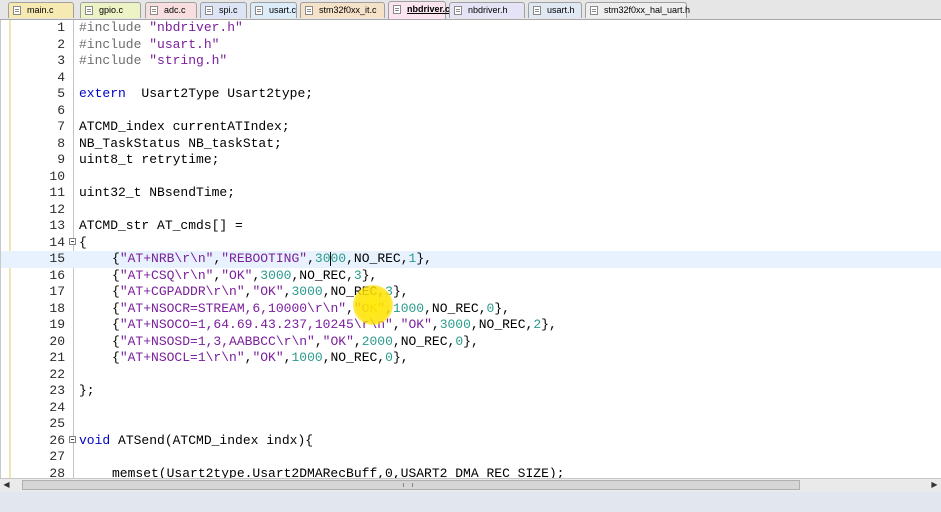  Describe the element at coordinates (61, 44) in the screenshot. I see `line-number: 2` at that location.